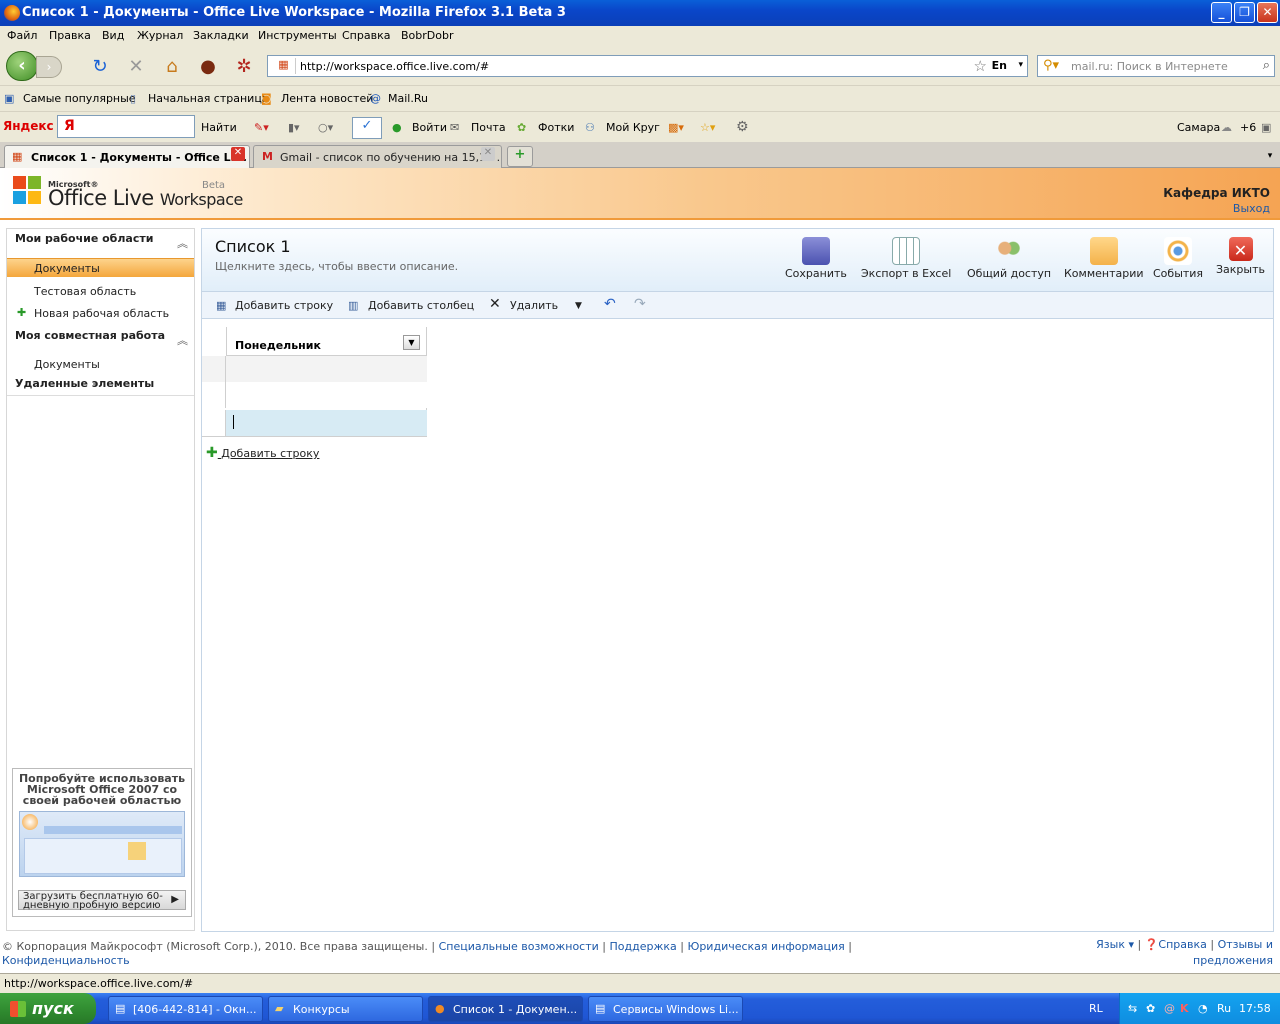  What do you see at coordinates (1115, 944) in the screenshot?
I see `language-menu: Язык ▾` at bounding box center [1115, 944].